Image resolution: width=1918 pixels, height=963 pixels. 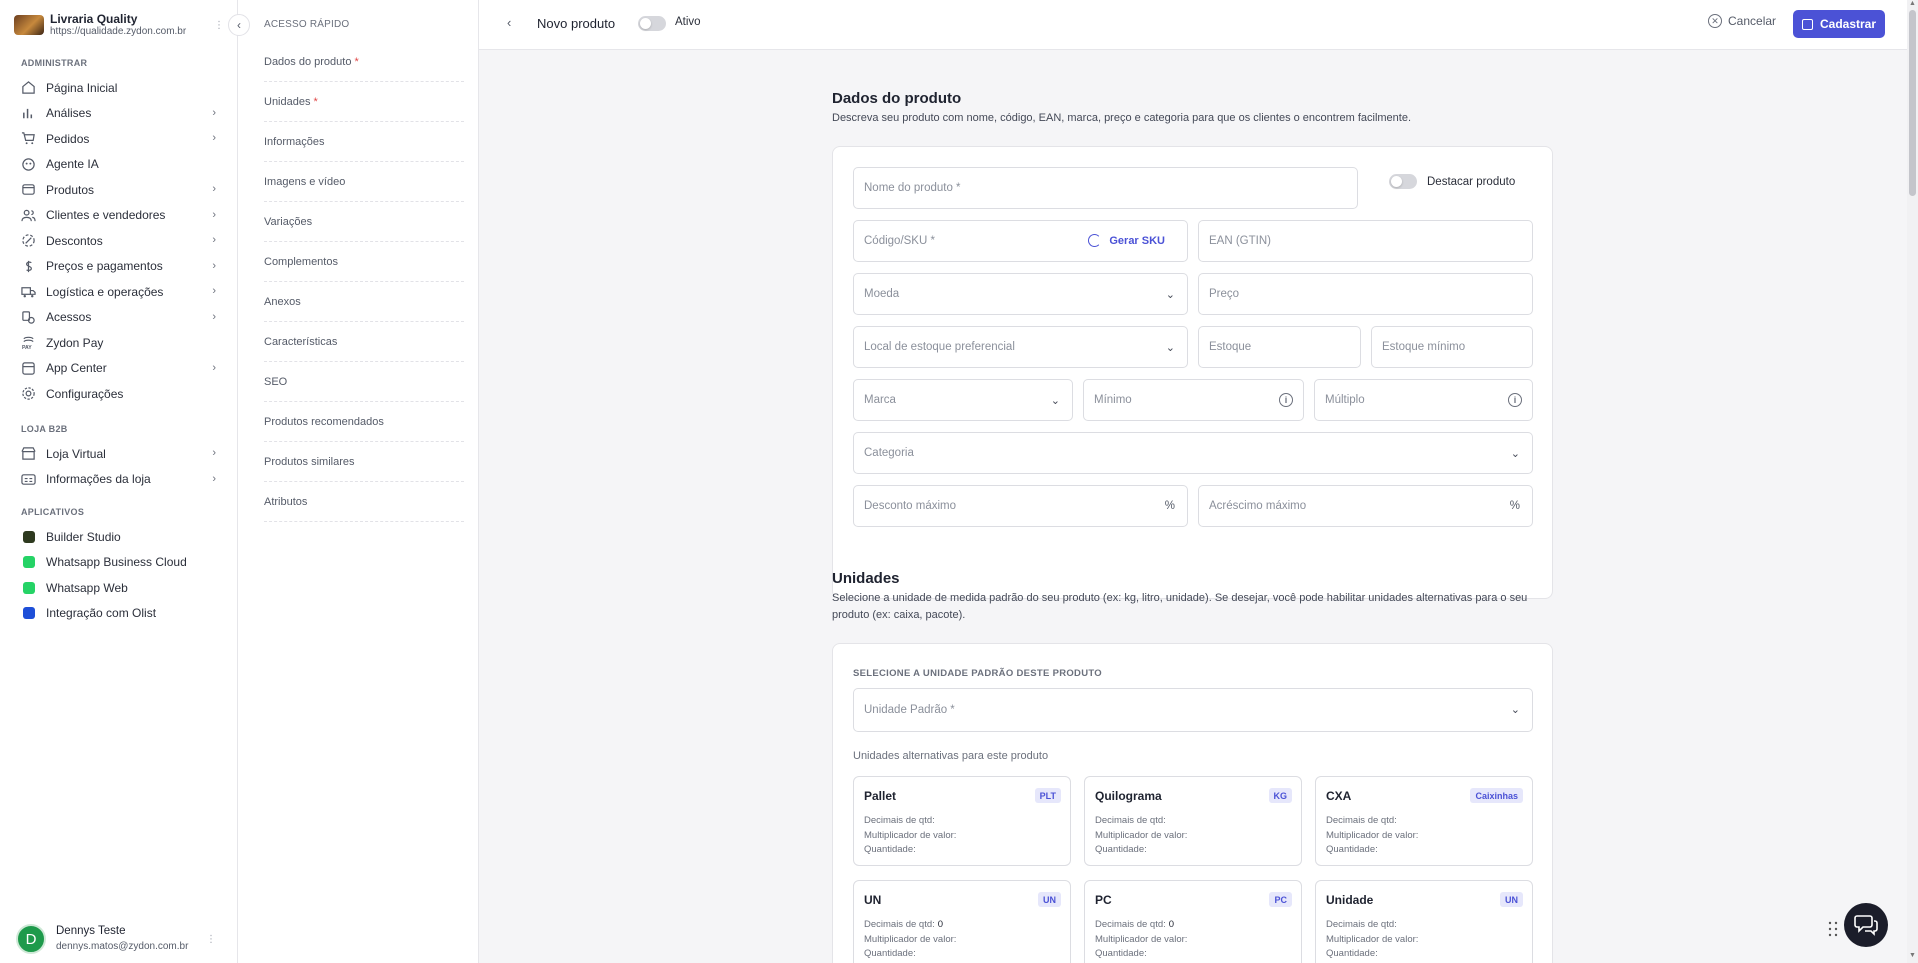 What do you see at coordinates (53, 512) in the screenshot?
I see `section-title-apps: APLICATIVOS` at bounding box center [53, 512].